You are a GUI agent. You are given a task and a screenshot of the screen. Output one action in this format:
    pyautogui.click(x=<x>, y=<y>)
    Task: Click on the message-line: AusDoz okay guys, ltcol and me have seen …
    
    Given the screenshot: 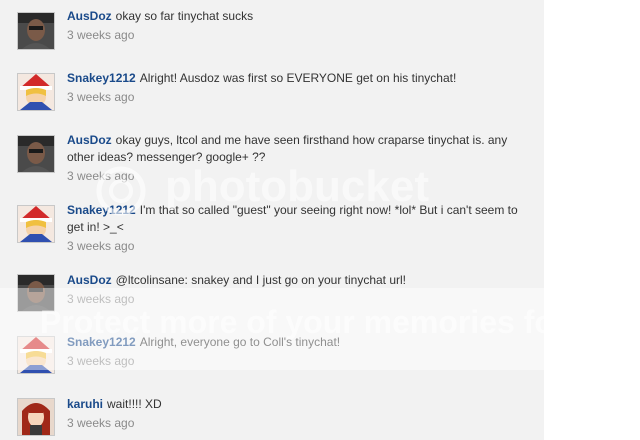 What is the action you would take?
    pyautogui.click(x=302, y=149)
    